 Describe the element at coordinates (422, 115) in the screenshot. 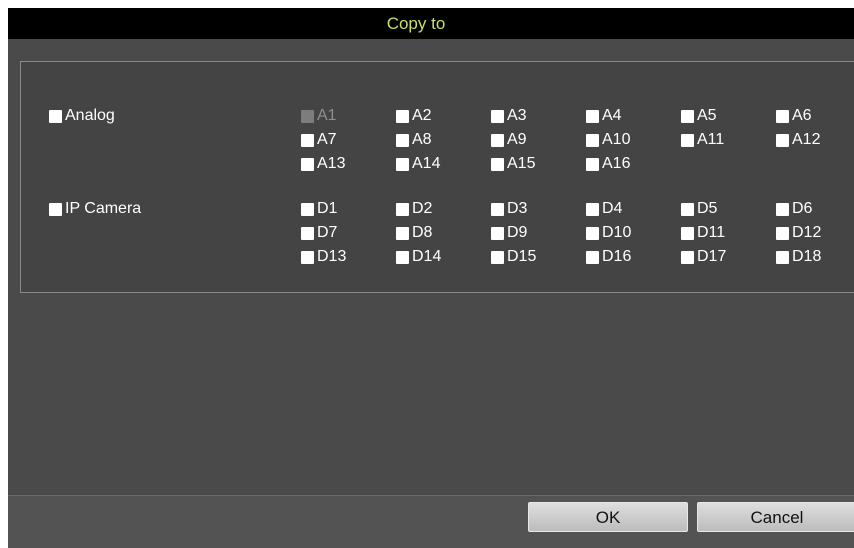

I see `channel-label: A2` at that location.